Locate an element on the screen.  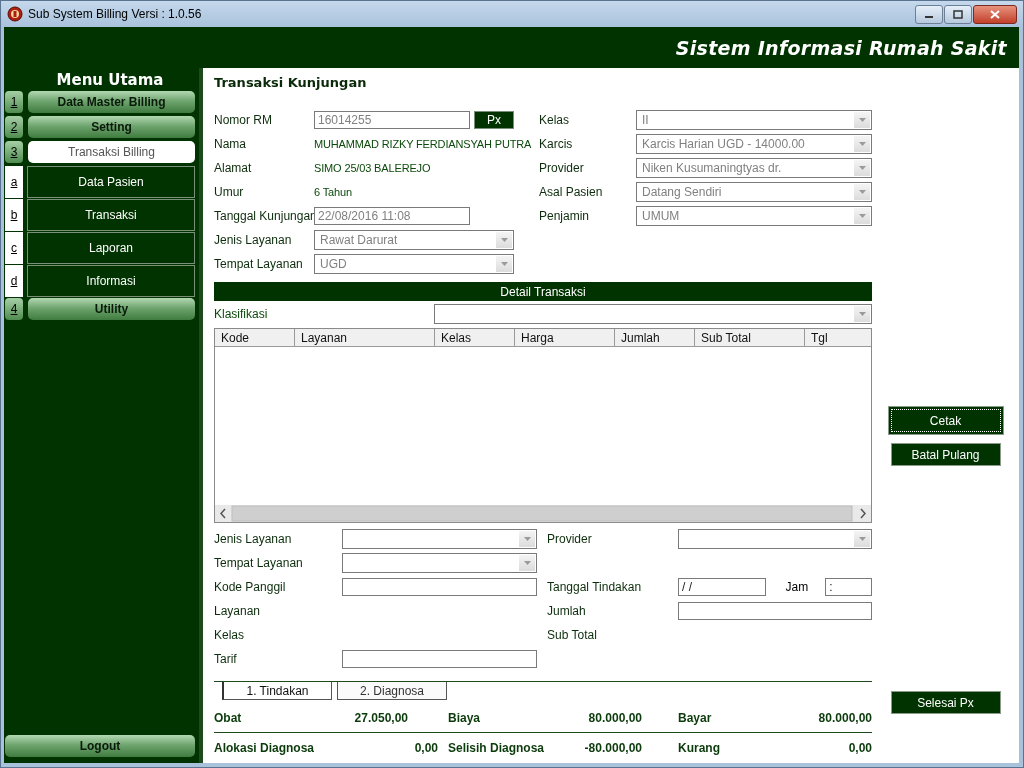
finish-button: Selesai Px is located at coordinates (945, 702).